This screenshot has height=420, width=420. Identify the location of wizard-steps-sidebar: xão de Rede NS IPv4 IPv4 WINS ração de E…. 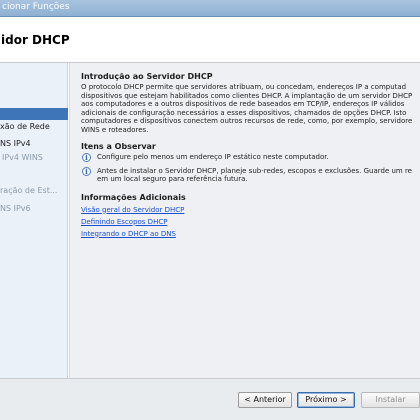
(34, 220).